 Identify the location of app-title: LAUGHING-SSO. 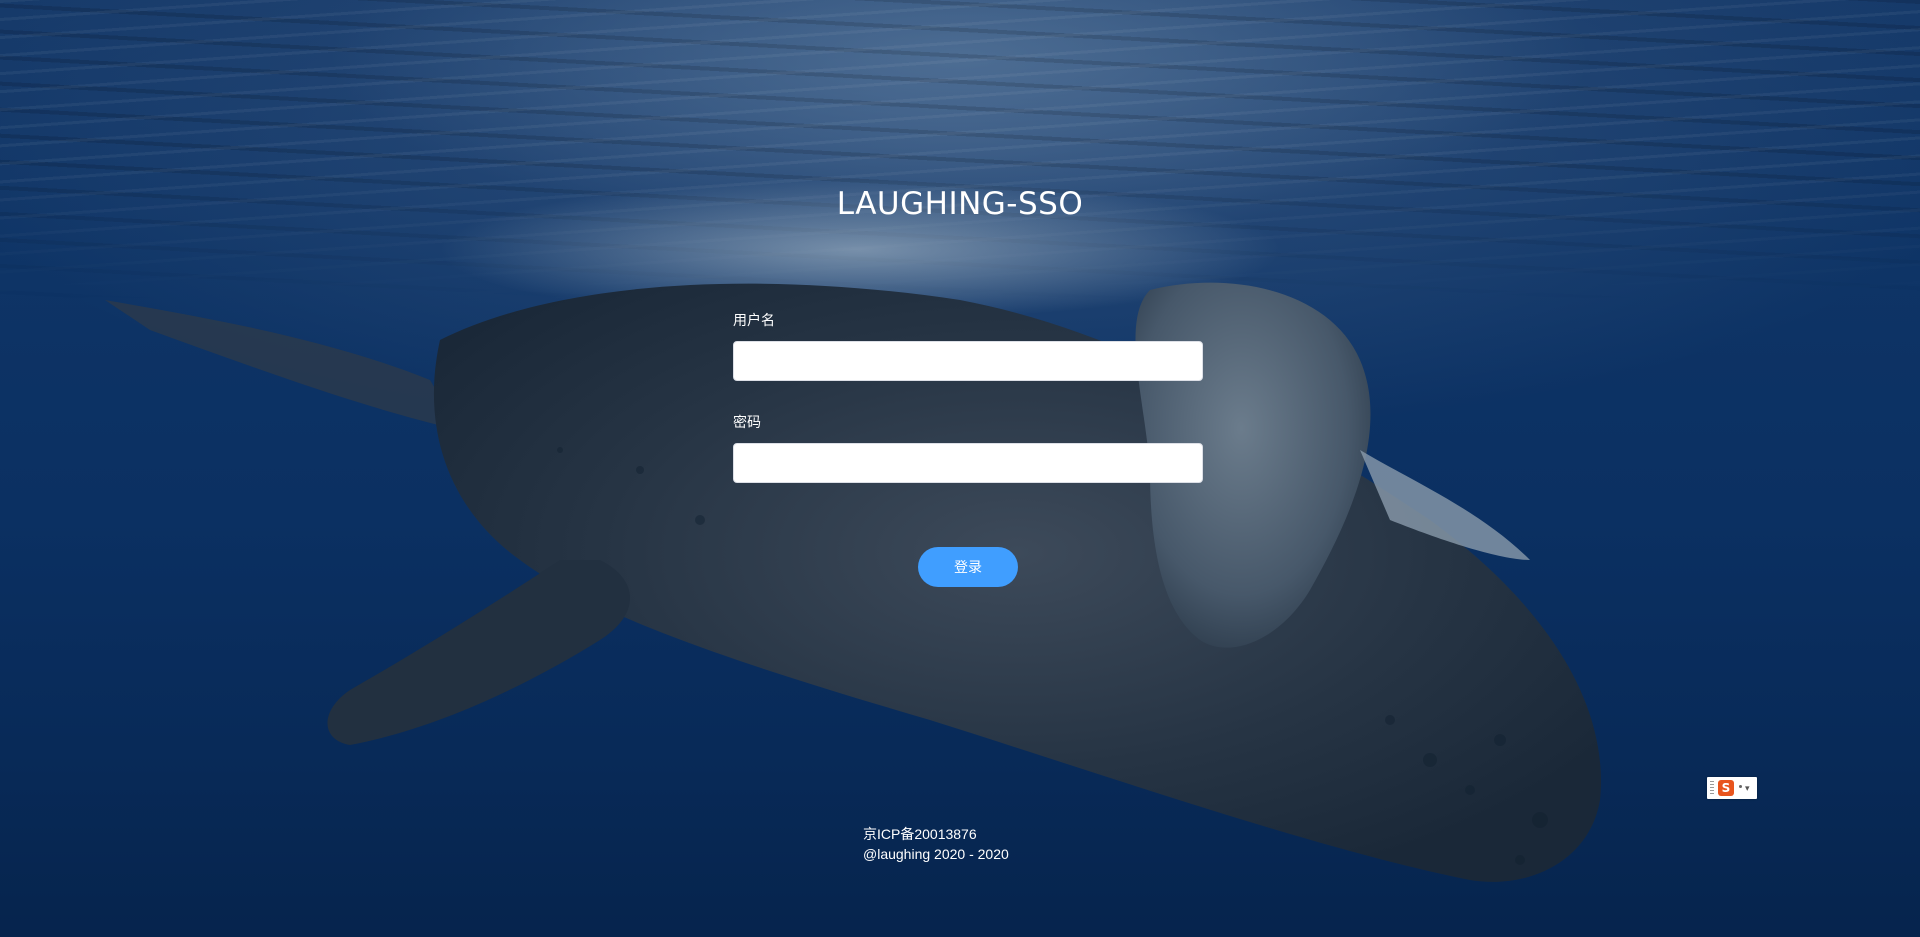
(960, 204).